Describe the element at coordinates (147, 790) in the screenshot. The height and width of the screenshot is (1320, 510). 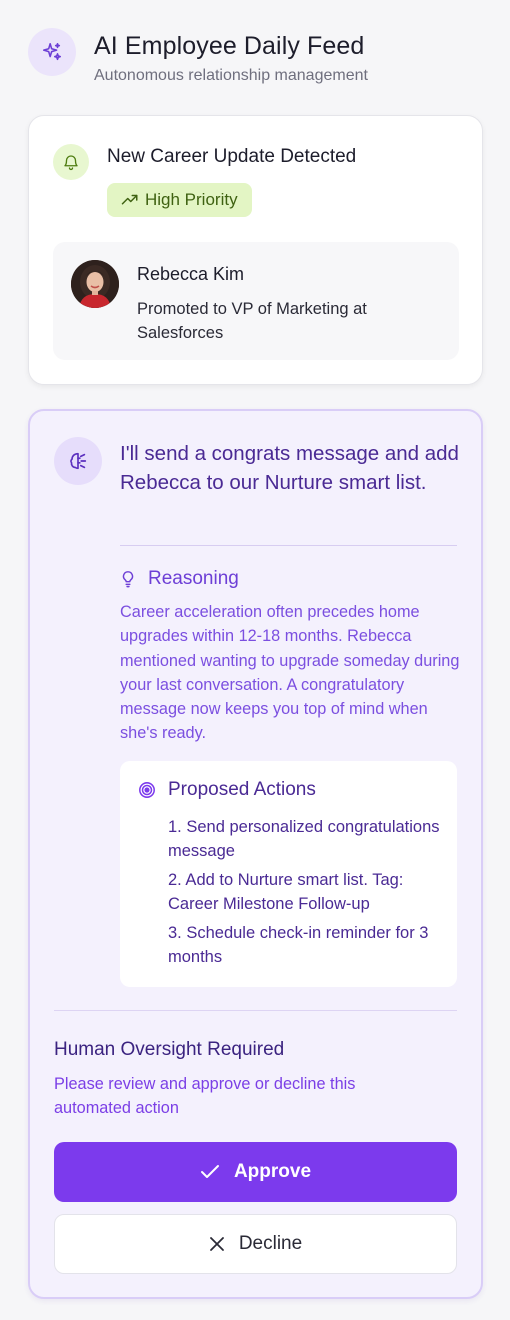
I see `target-icon` at that location.